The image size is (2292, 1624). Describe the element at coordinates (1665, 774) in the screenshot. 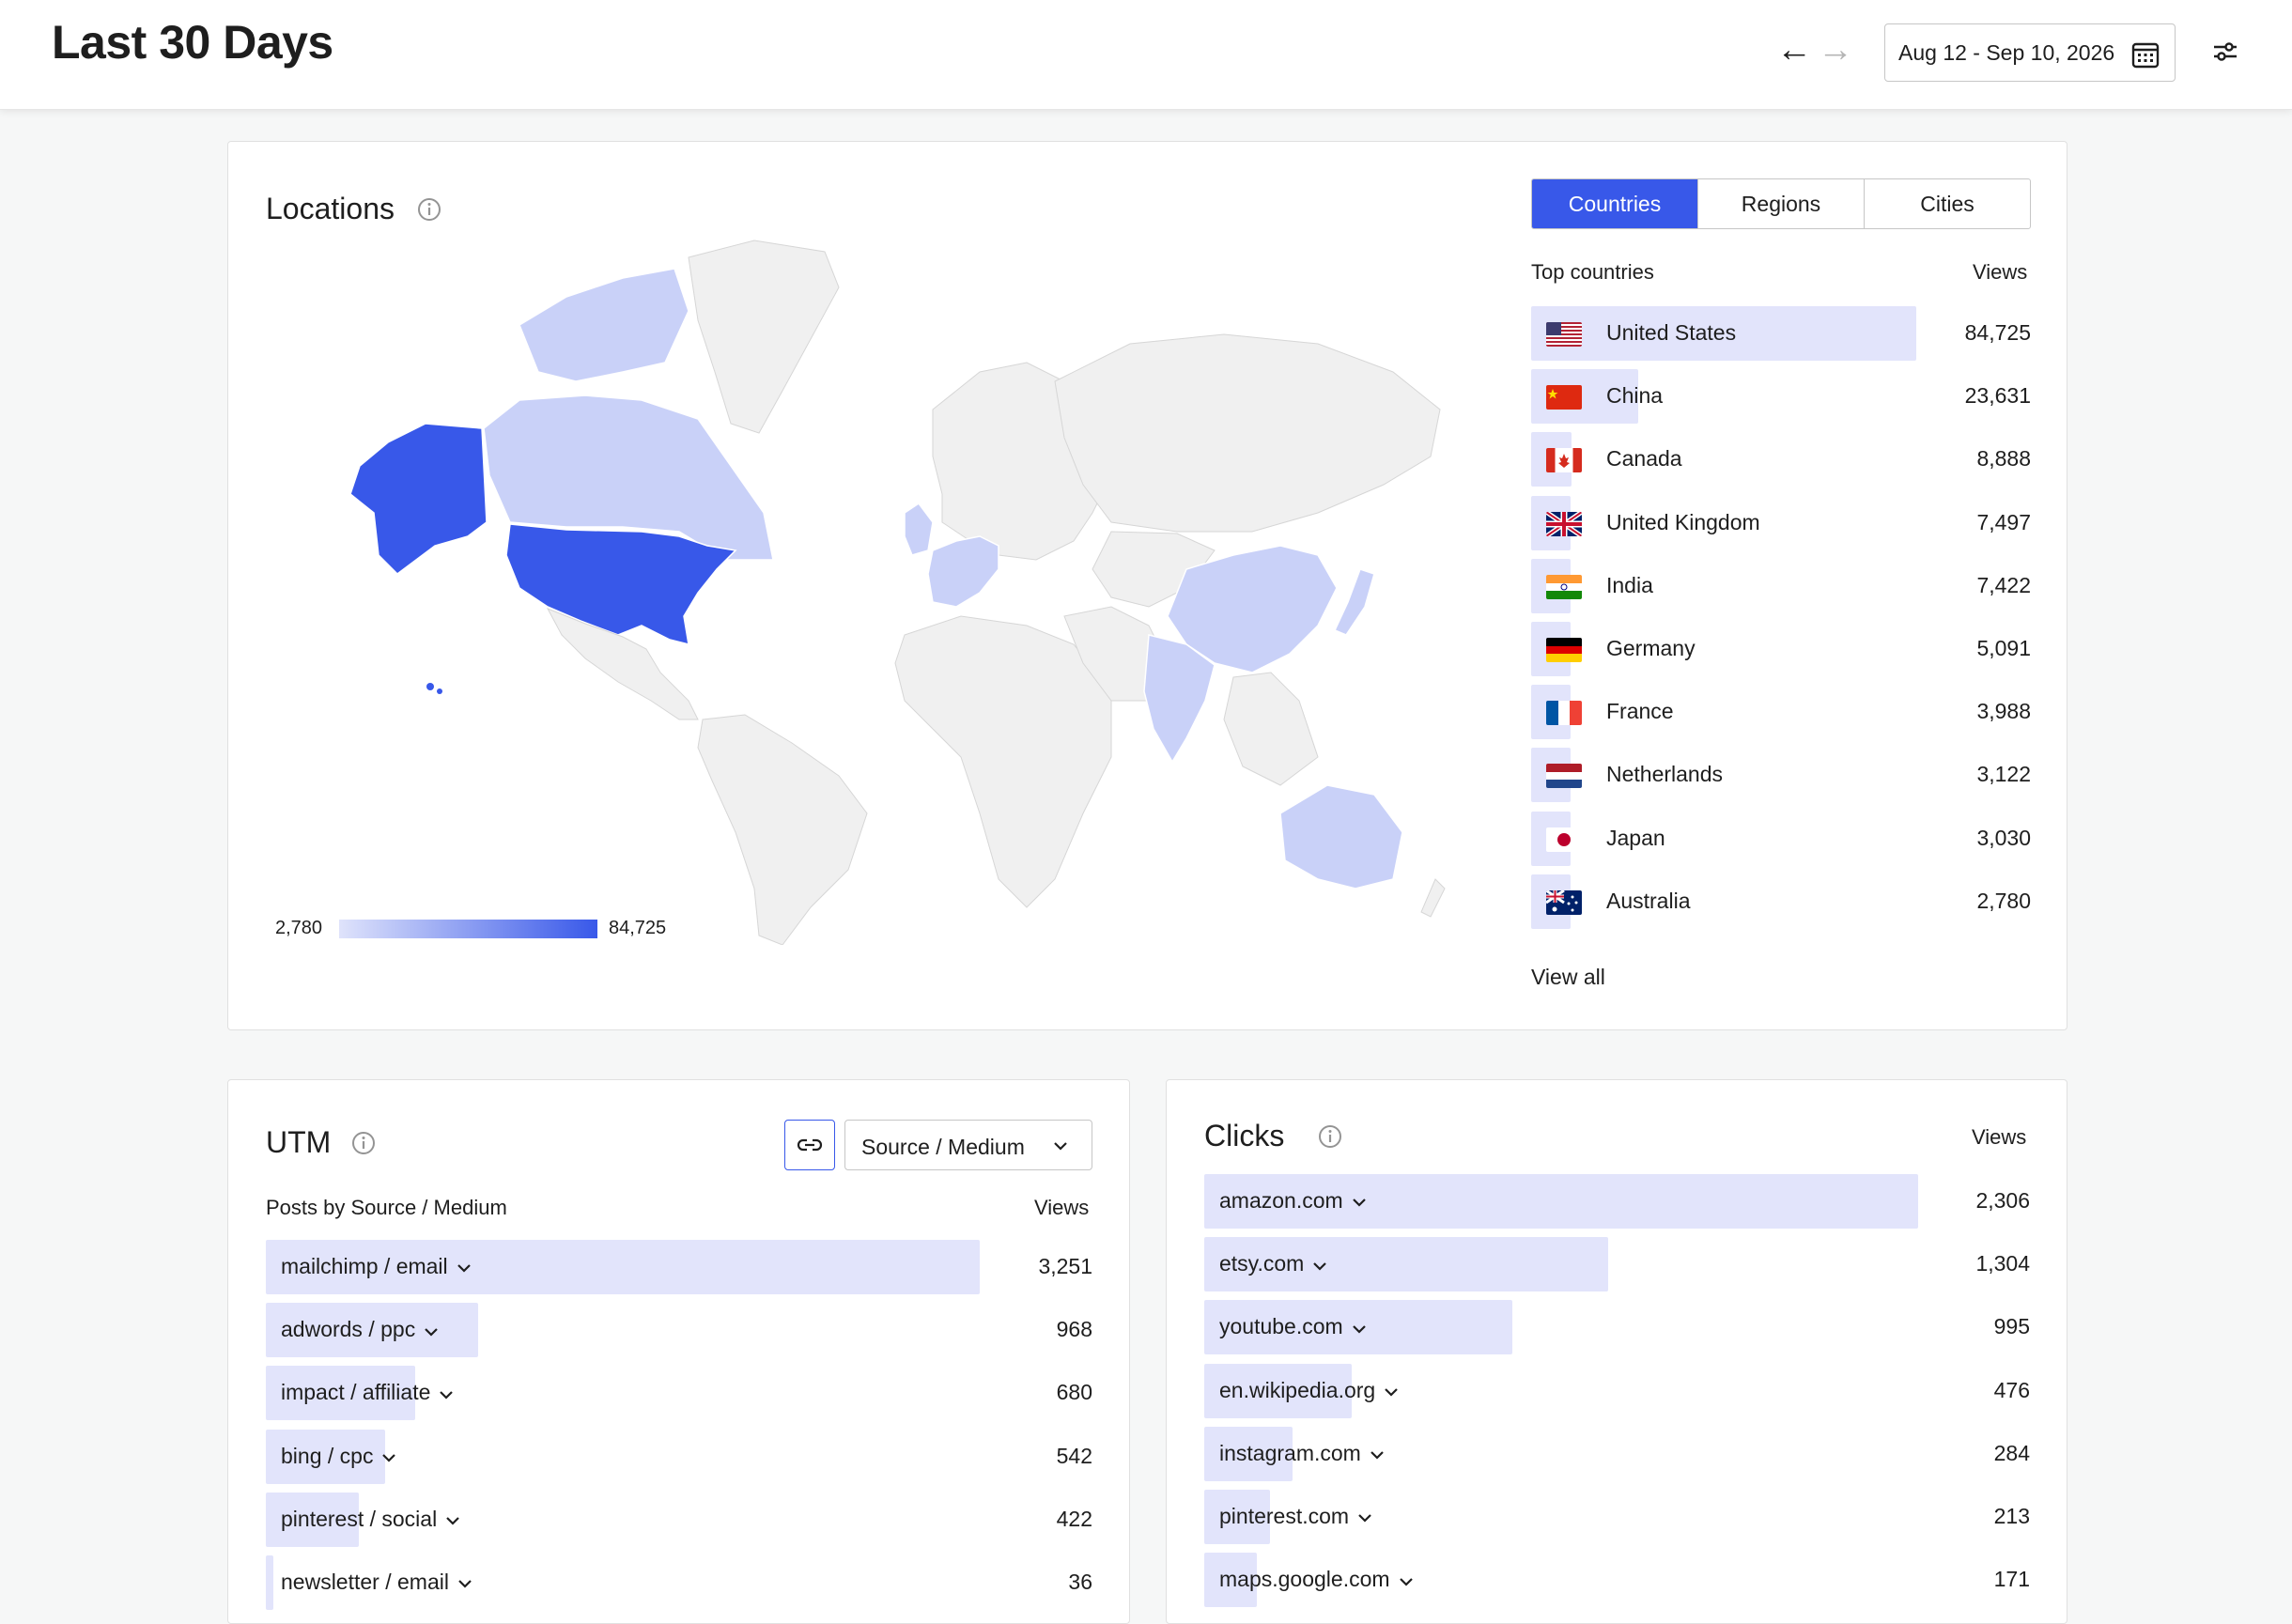

I see `country-label: Netherlands` at that location.